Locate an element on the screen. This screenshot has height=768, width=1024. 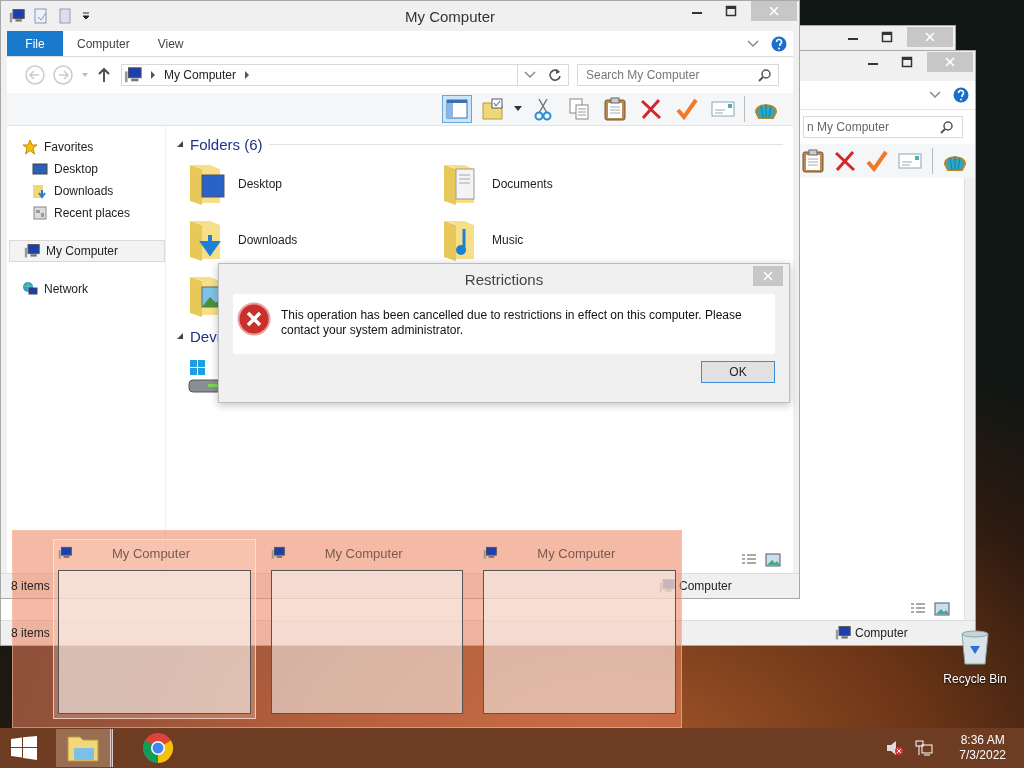
scissors-icon is located at coordinates (543, 109).